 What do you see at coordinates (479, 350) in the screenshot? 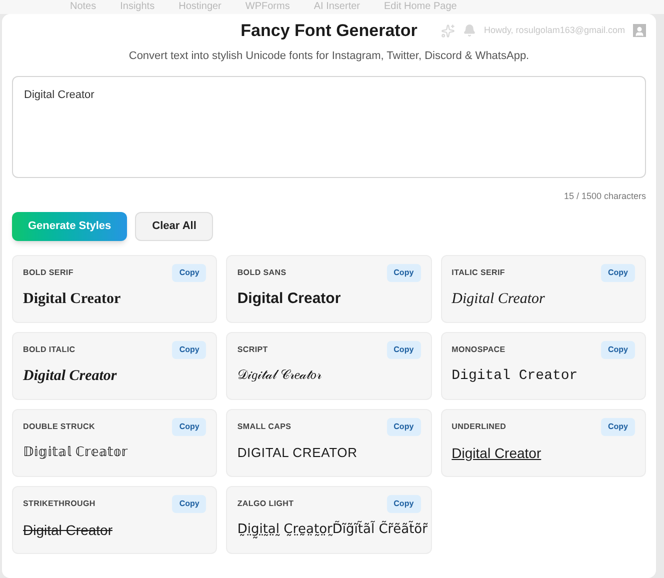
I see `style-name: MONOSPACE` at bounding box center [479, 350].